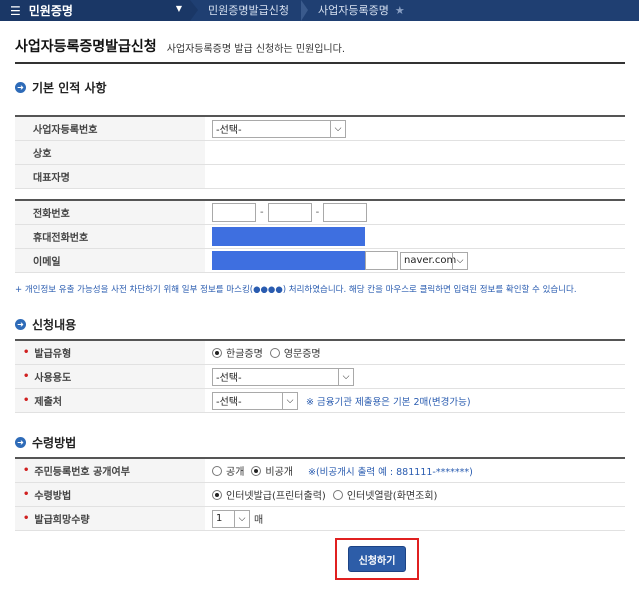 Image resolution: width=639 pixels, height=603 pixels. What do you see at coordinates (317, 212) in the screenshot?
I see `phone-dash-2: -` at bounding box center [317, 212].